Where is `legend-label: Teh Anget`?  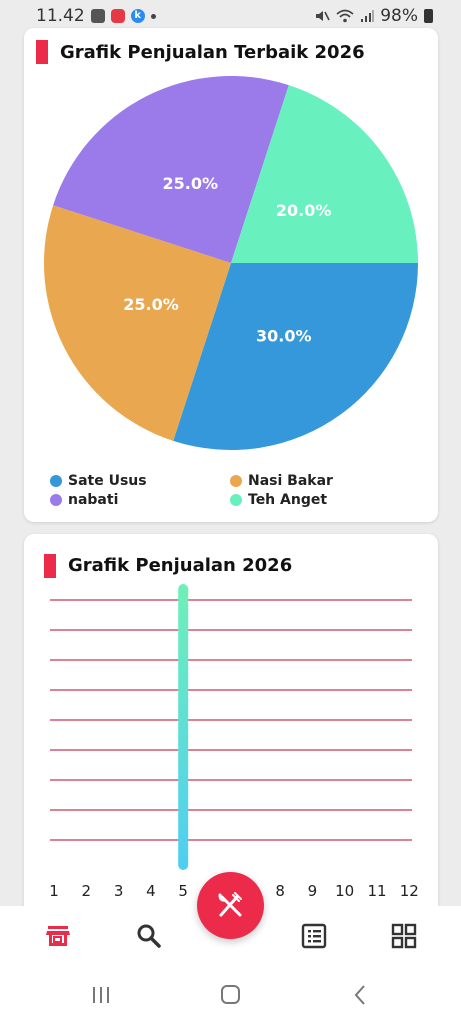 legend-label: Teh Anget is located at coordinates (288, 500).